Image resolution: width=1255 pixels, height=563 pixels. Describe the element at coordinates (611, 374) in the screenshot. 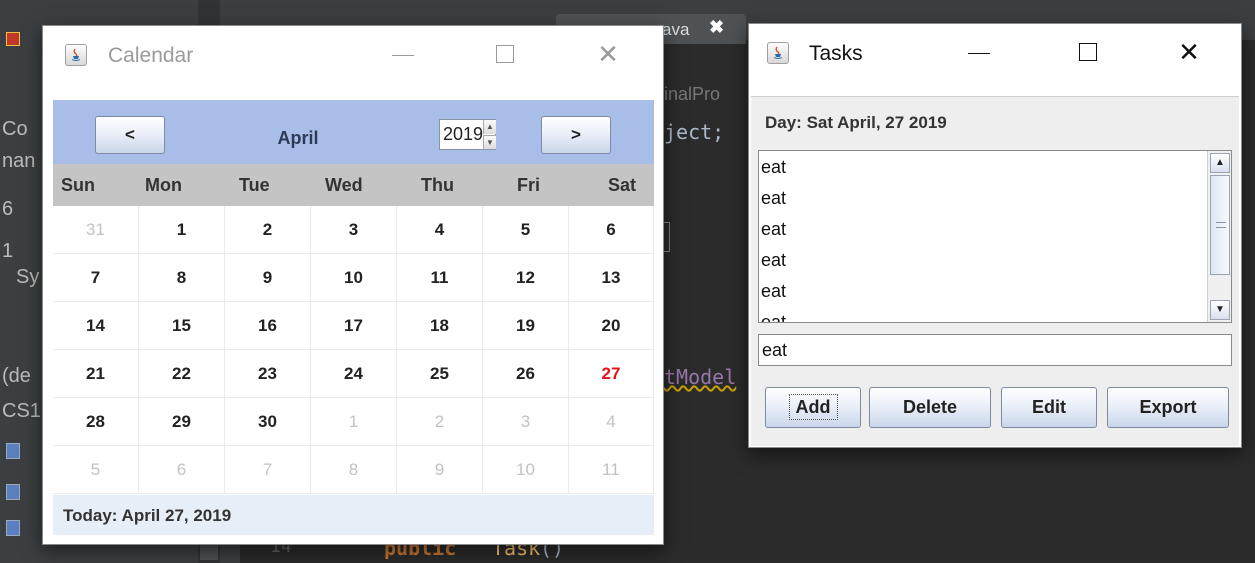

I see `day-cell-today: 27` at that location.